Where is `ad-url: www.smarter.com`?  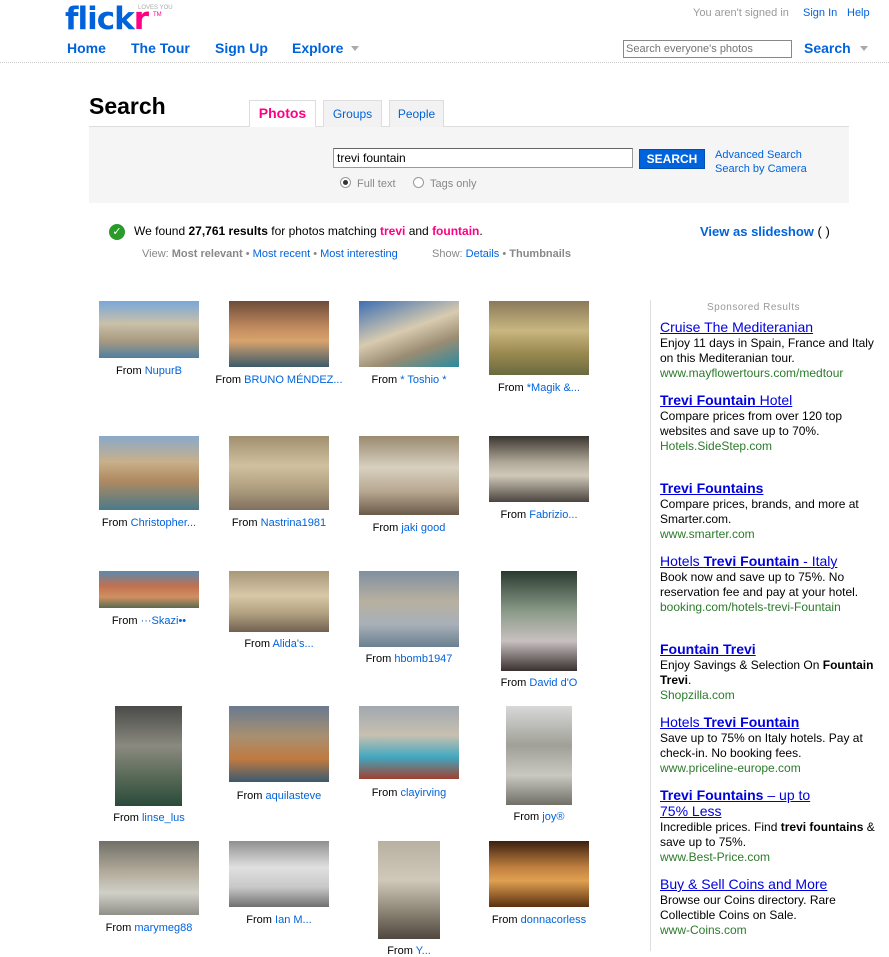
ad-url: www.smarter.com is located at coordinates (707, 534).